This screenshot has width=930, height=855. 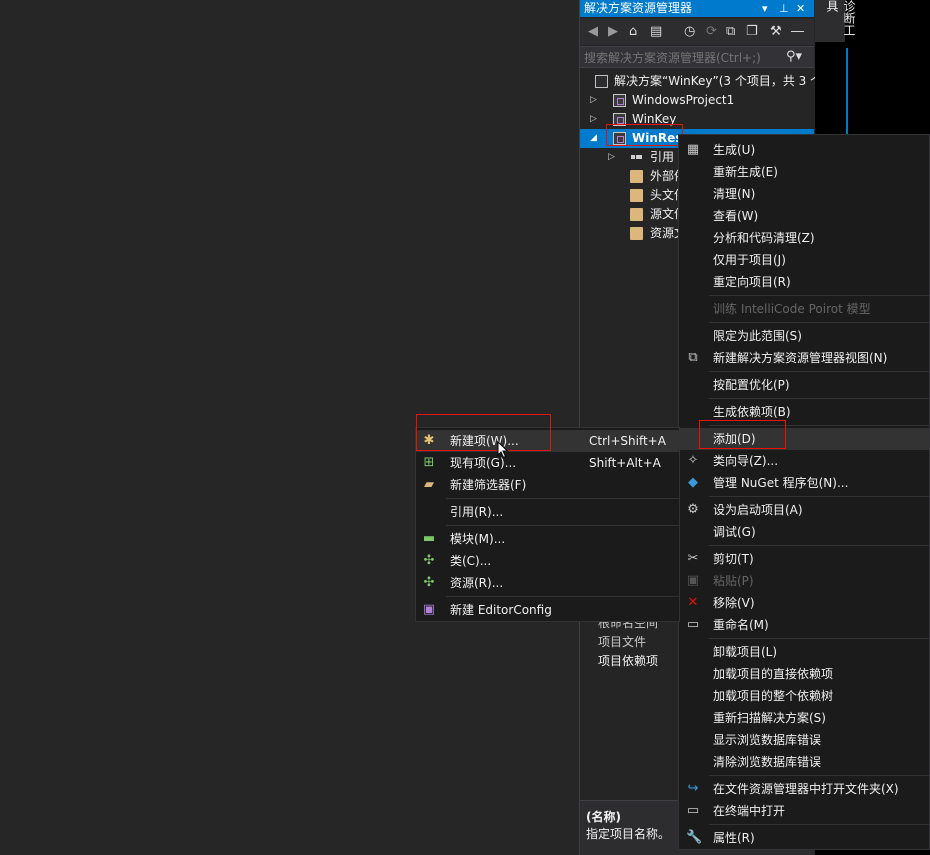 What do you see at coordinates (593, 31) in the screenshot?
I see `back-icon: ◀` at bounding box center [593, 31].